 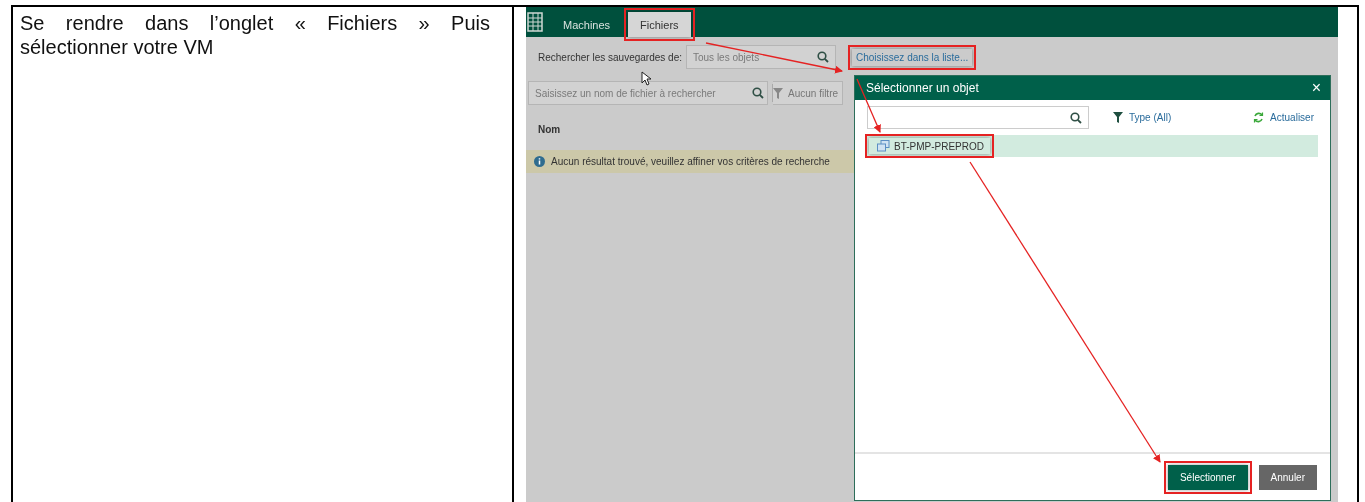 What do you see at coordinates (1259, 117) in the screenshot?
I see `refresh-icon` at bounding box center [1259, 117].